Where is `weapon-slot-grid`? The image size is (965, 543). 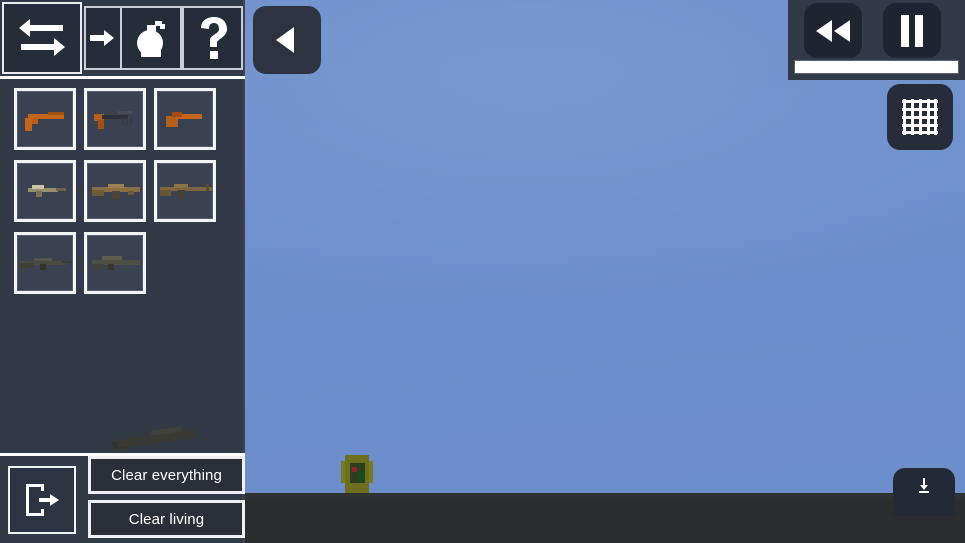
weapon-slot-grid is located at coordinates (124, 191).